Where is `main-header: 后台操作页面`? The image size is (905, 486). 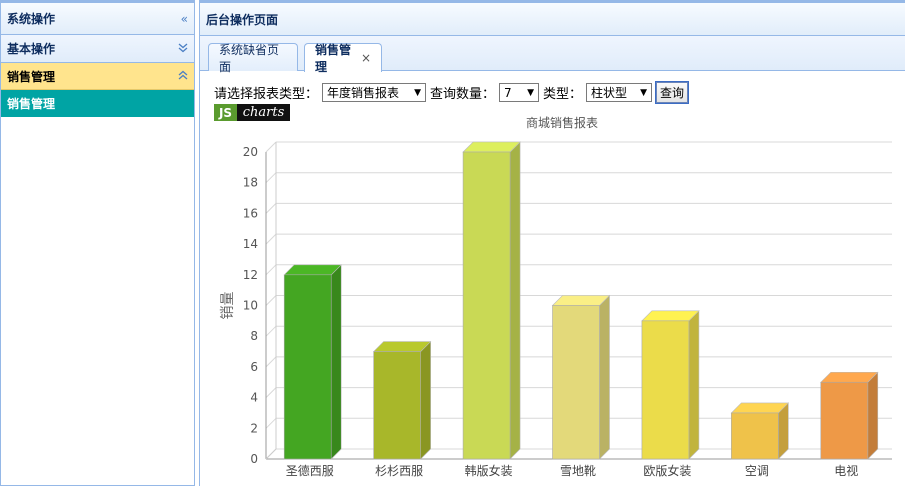 main-header: 后台操作页面 is located at coordinates (552, 19).